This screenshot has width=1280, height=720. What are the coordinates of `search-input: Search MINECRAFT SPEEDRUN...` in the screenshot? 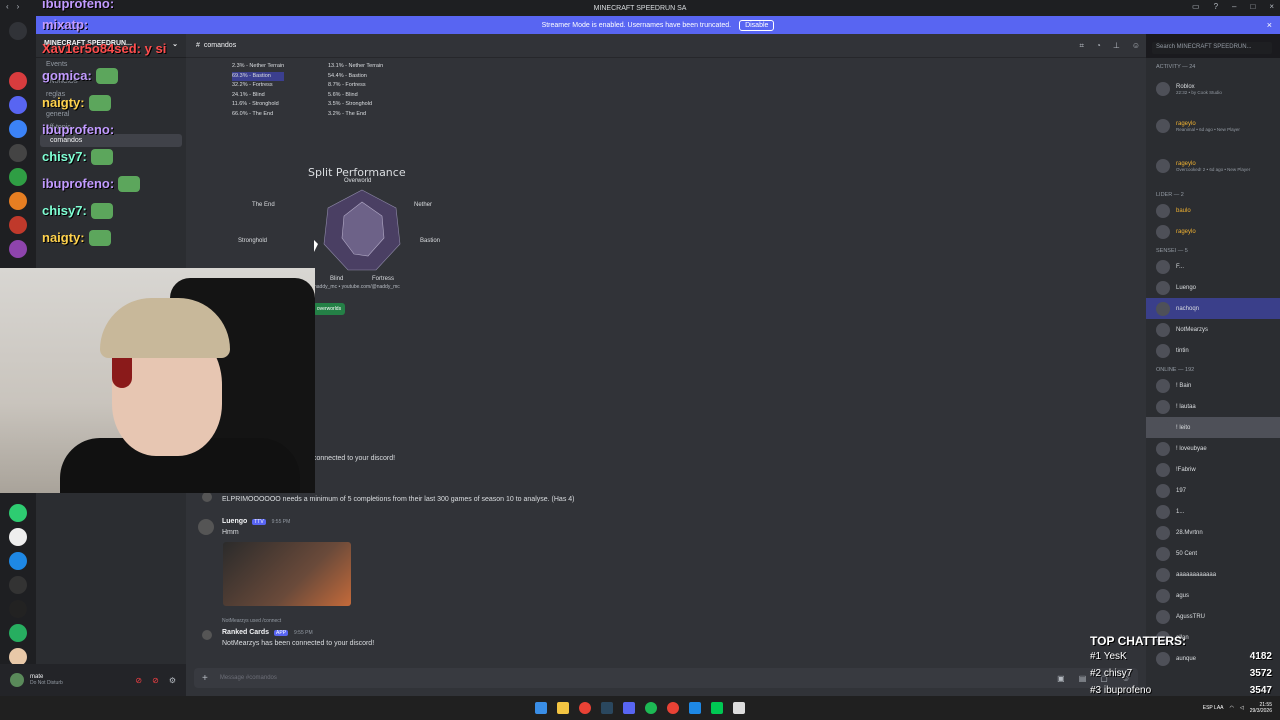 It's located at (1212, 48).